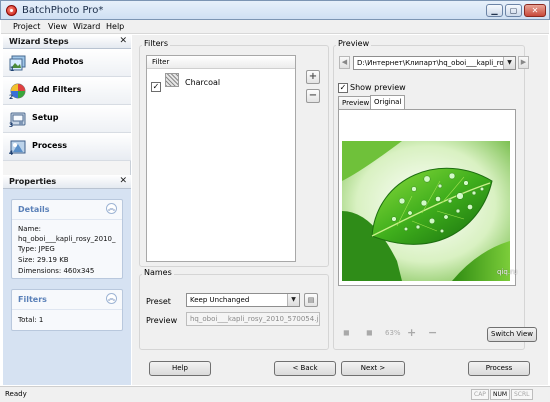 The image size is (550, 402). Describe the element at coordinates (523, 62) in the screenshot. I see `next-photo-button: ▶` at that location.